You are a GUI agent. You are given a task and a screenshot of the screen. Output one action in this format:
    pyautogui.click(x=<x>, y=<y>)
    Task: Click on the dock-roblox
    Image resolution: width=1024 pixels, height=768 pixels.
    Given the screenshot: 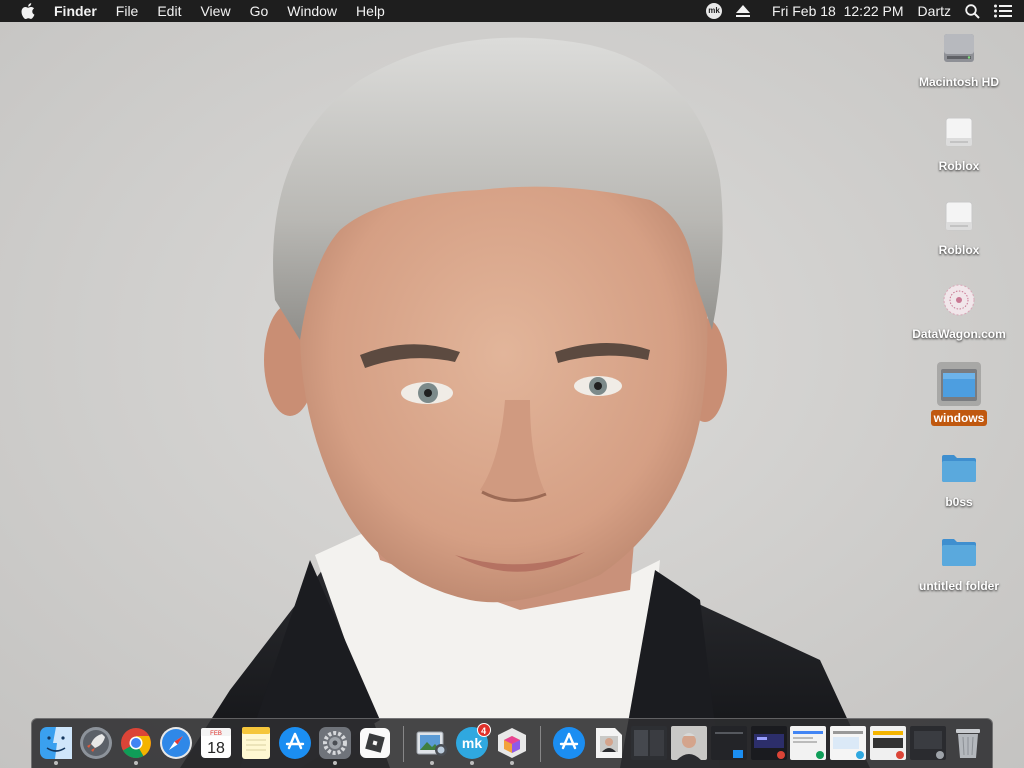 What is the action you would take?
    pyautogui.click(x=375, y=744)
    